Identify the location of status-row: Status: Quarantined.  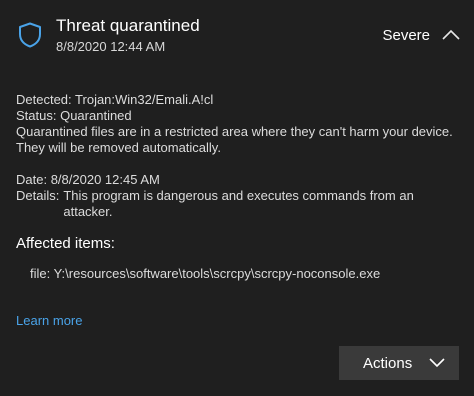
(239, 116).